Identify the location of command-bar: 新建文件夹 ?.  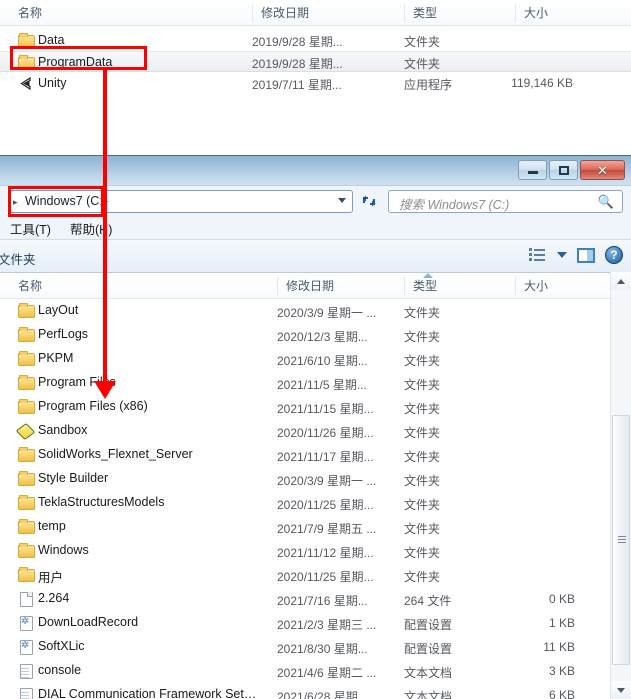
(315, 256).